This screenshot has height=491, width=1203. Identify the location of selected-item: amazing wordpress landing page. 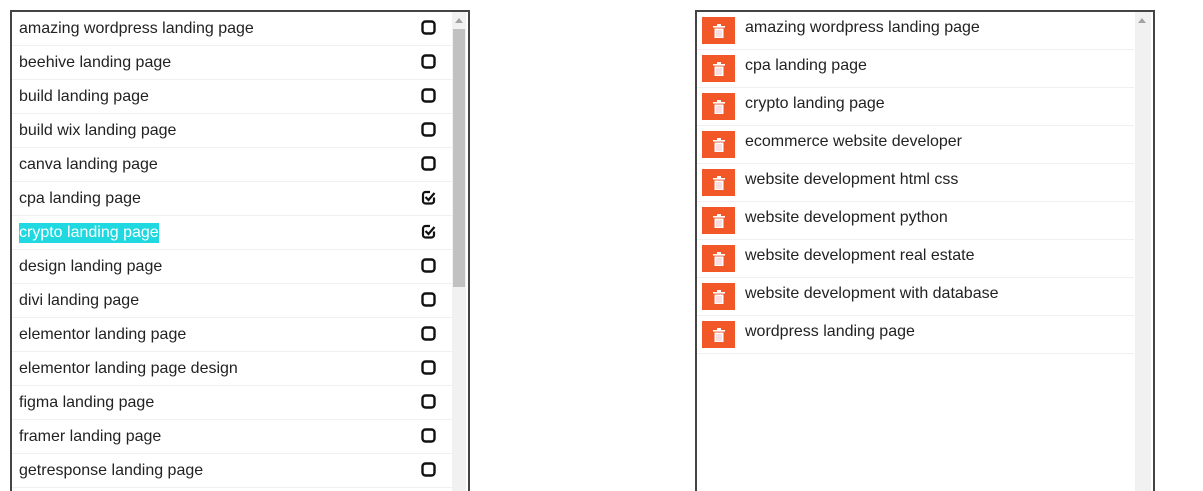
(915, 31).